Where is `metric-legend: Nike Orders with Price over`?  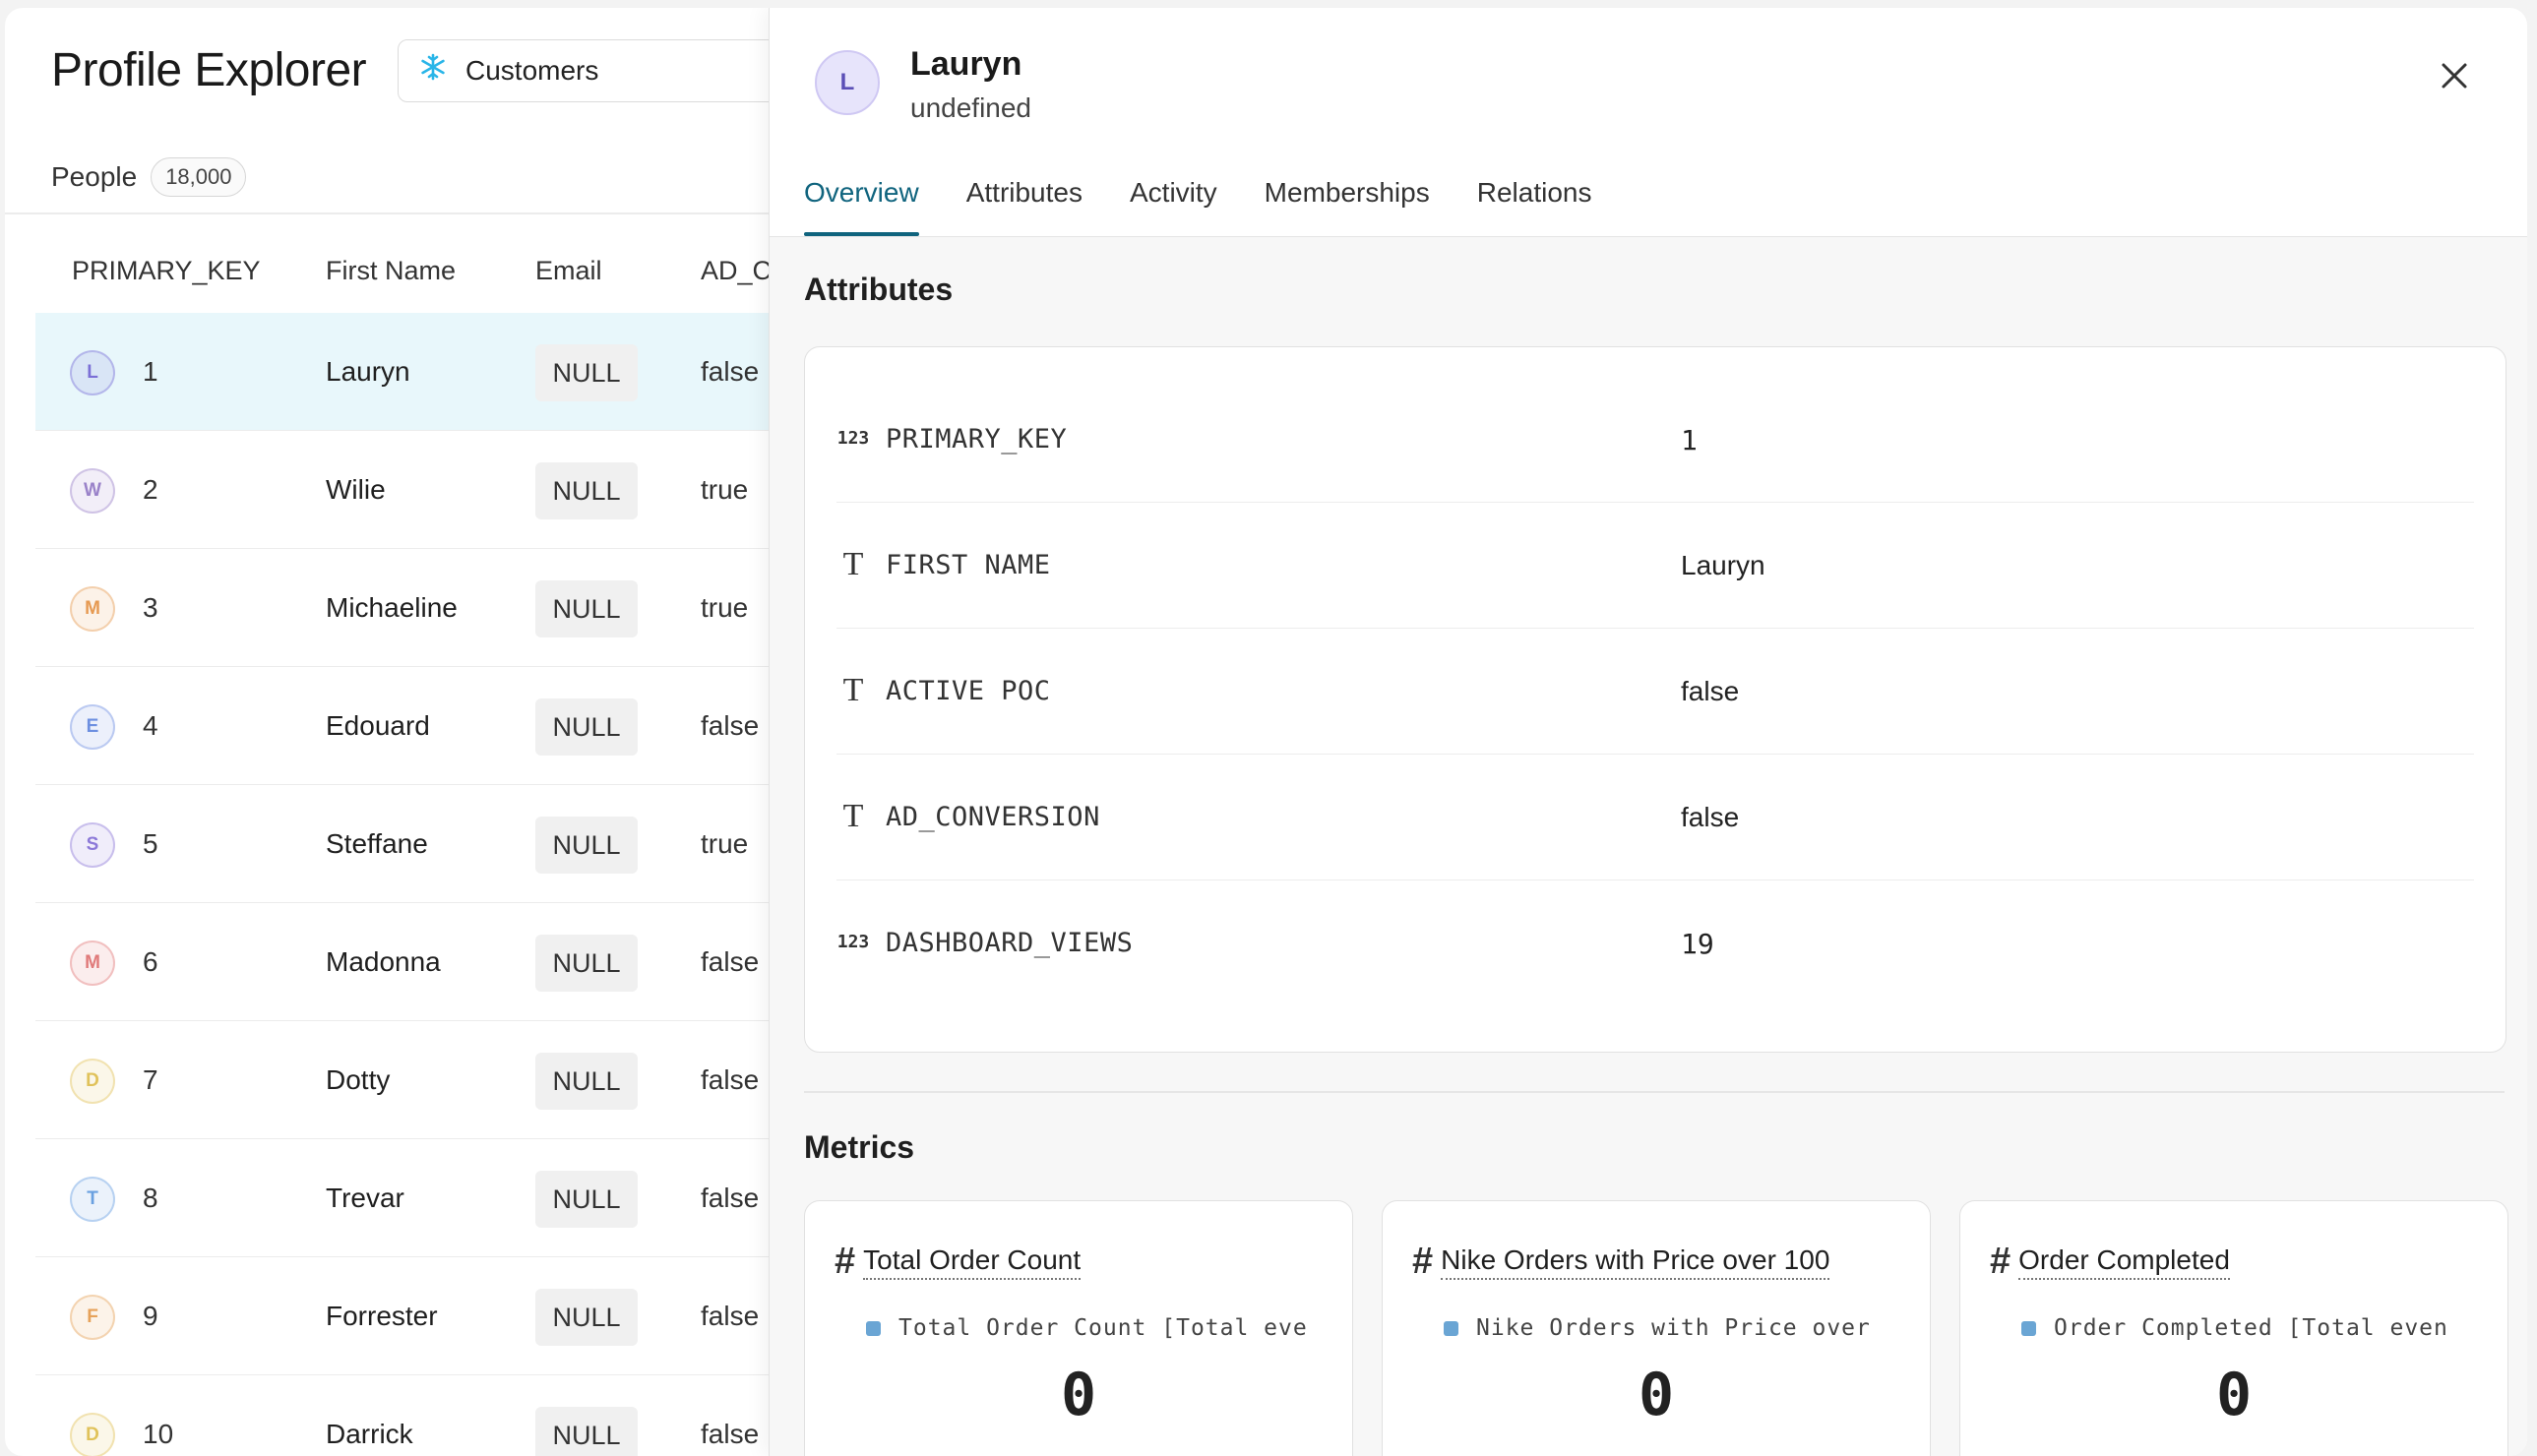
metric-legend: Nike Orders with Price over is located at coordinates (1665, 1328).